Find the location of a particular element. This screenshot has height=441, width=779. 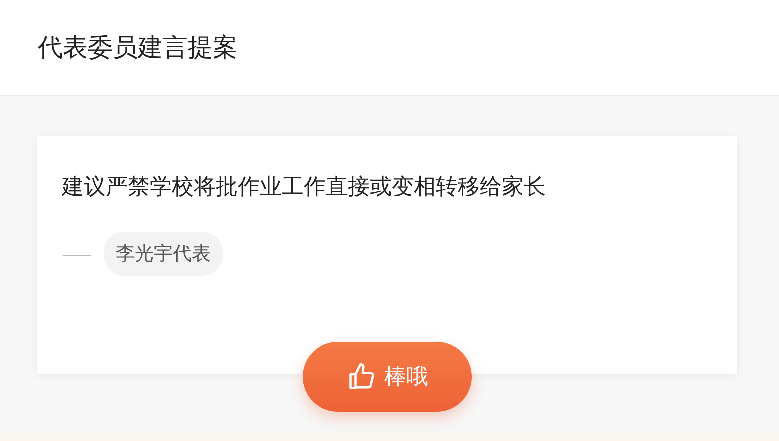

author-tag: 李光宇代表 is located at coordinates (163, 254).